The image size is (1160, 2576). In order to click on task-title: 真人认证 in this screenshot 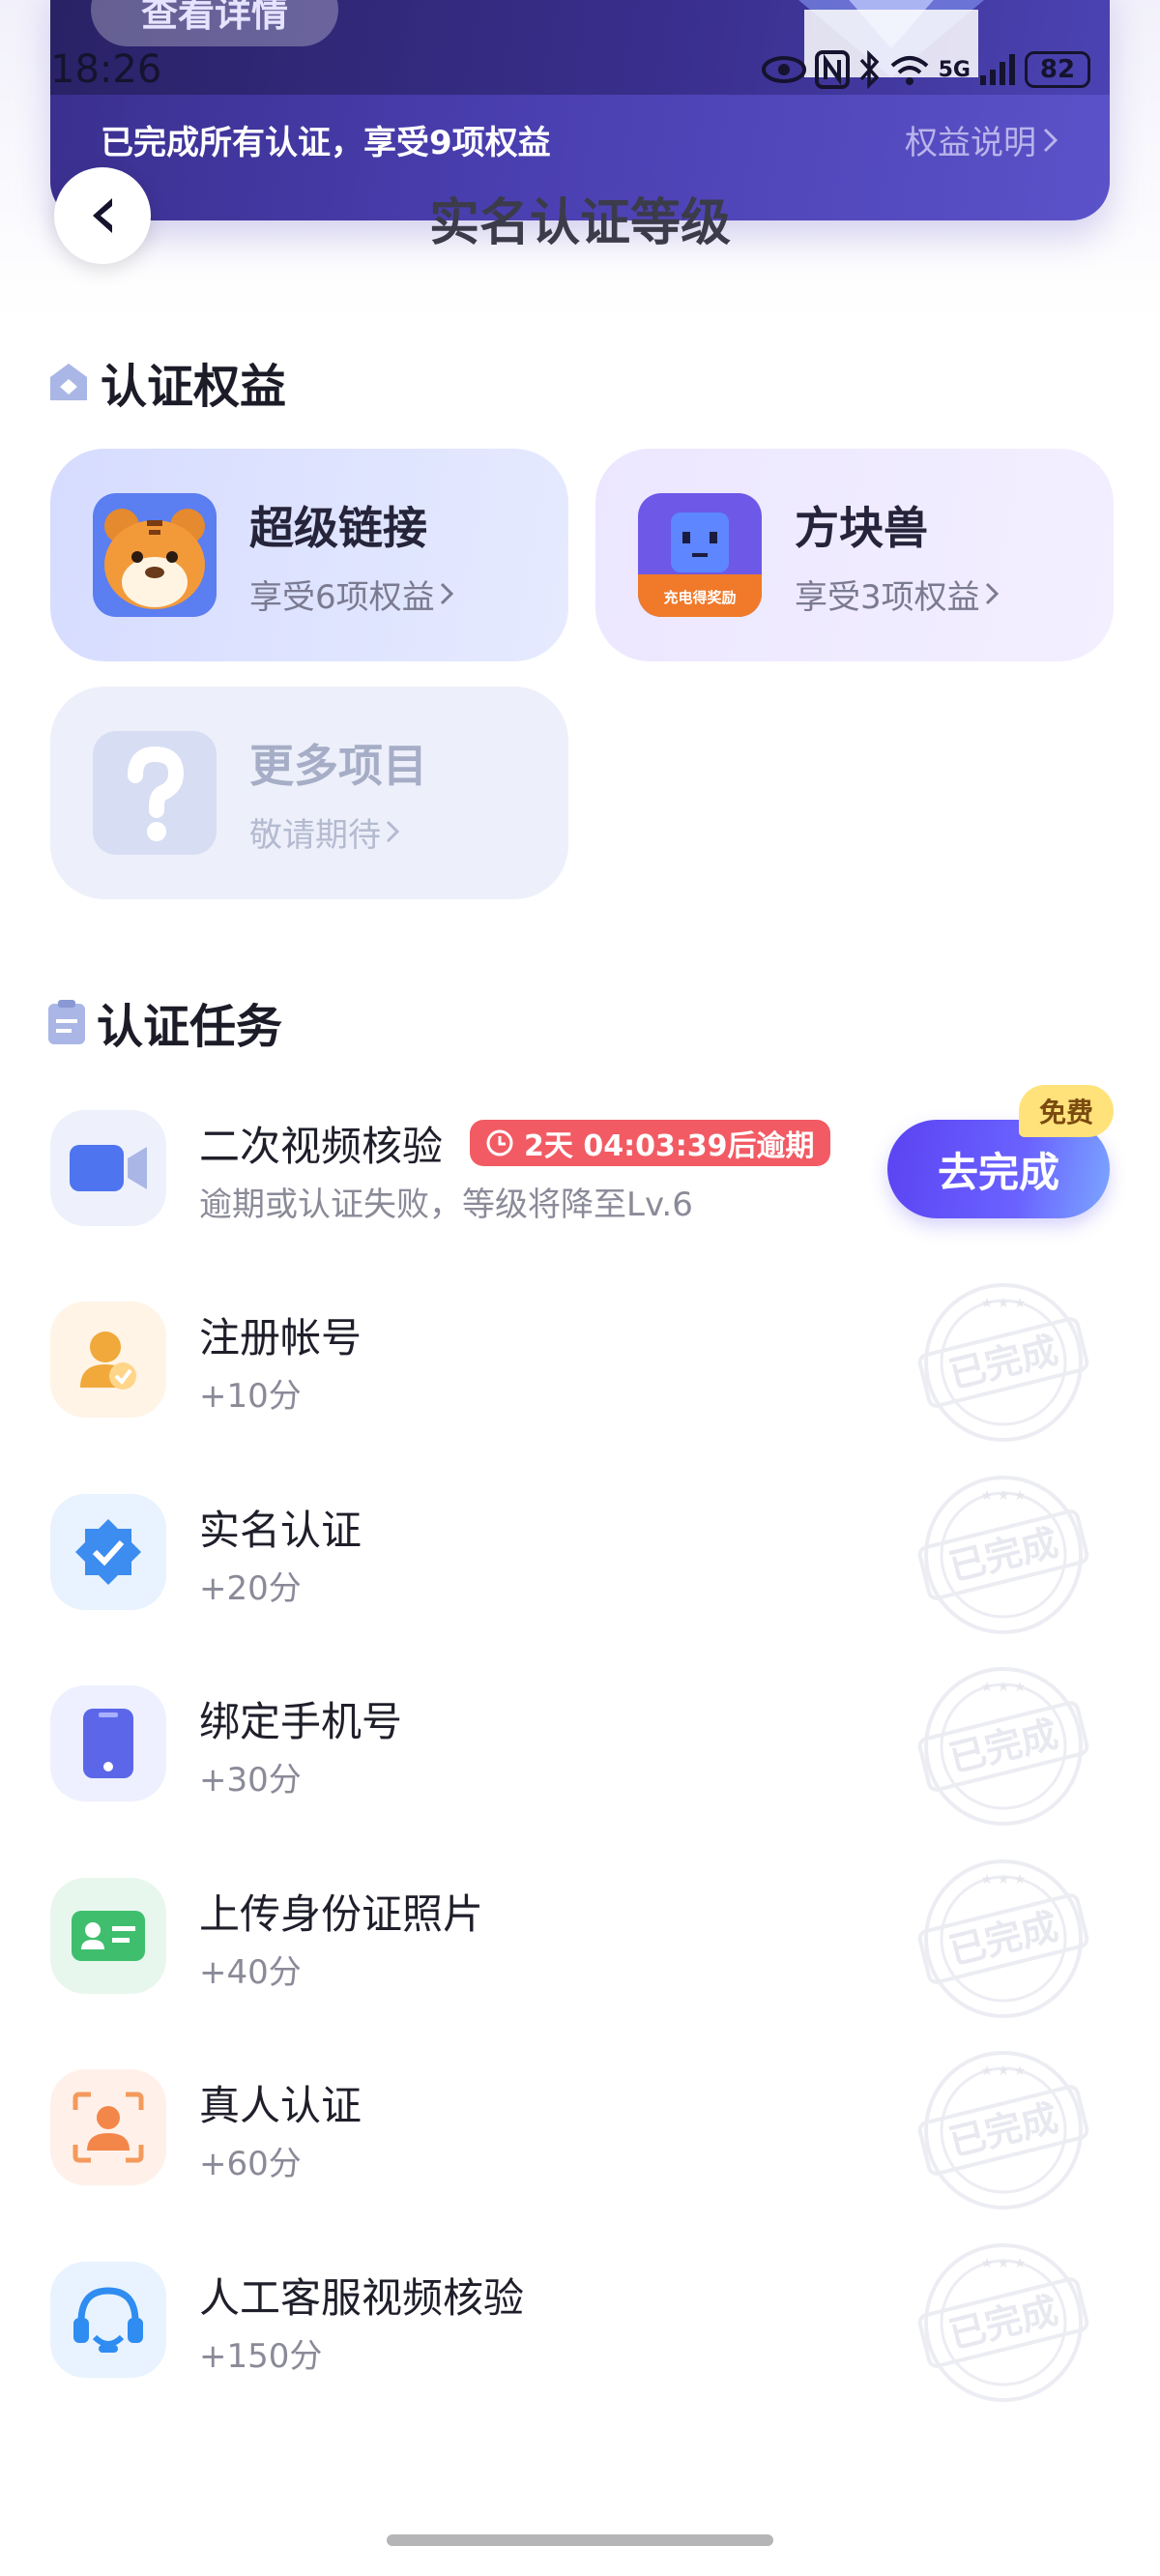, I will do `click(281, 2105)`.